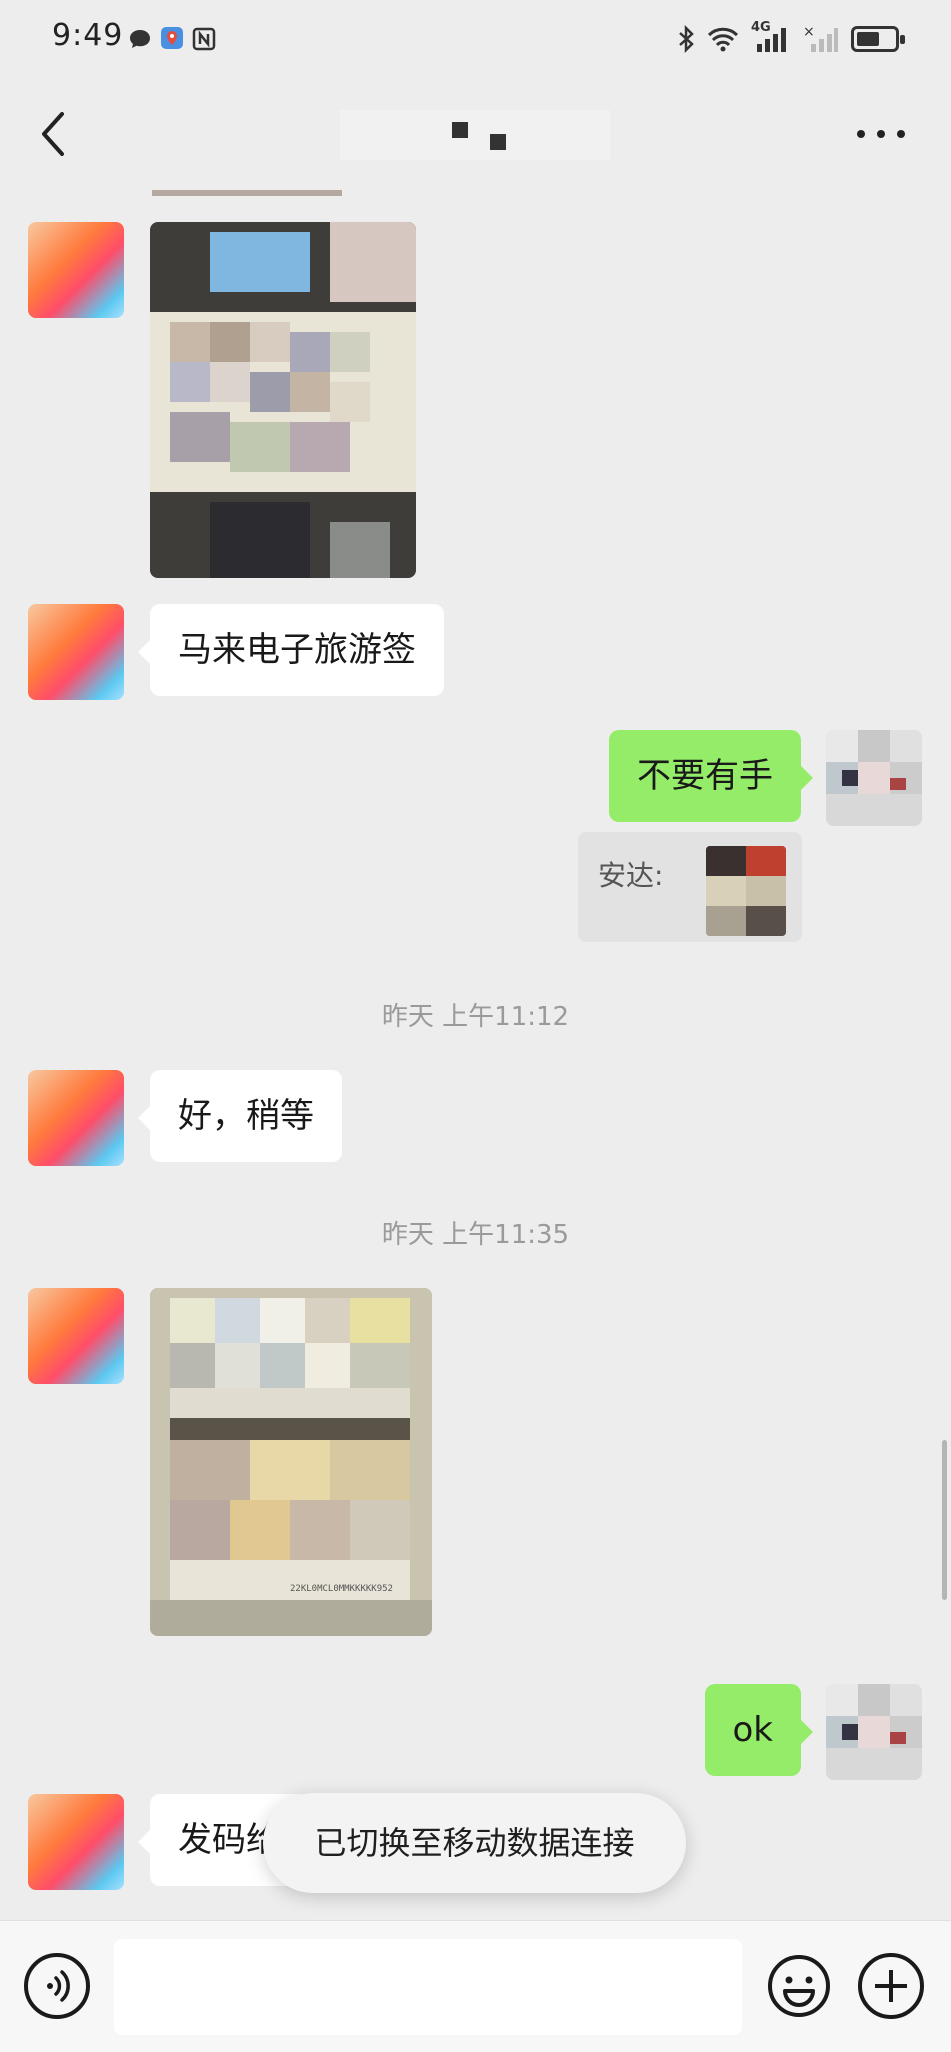  I want to click on emoji-icon, so click(799, 1986).